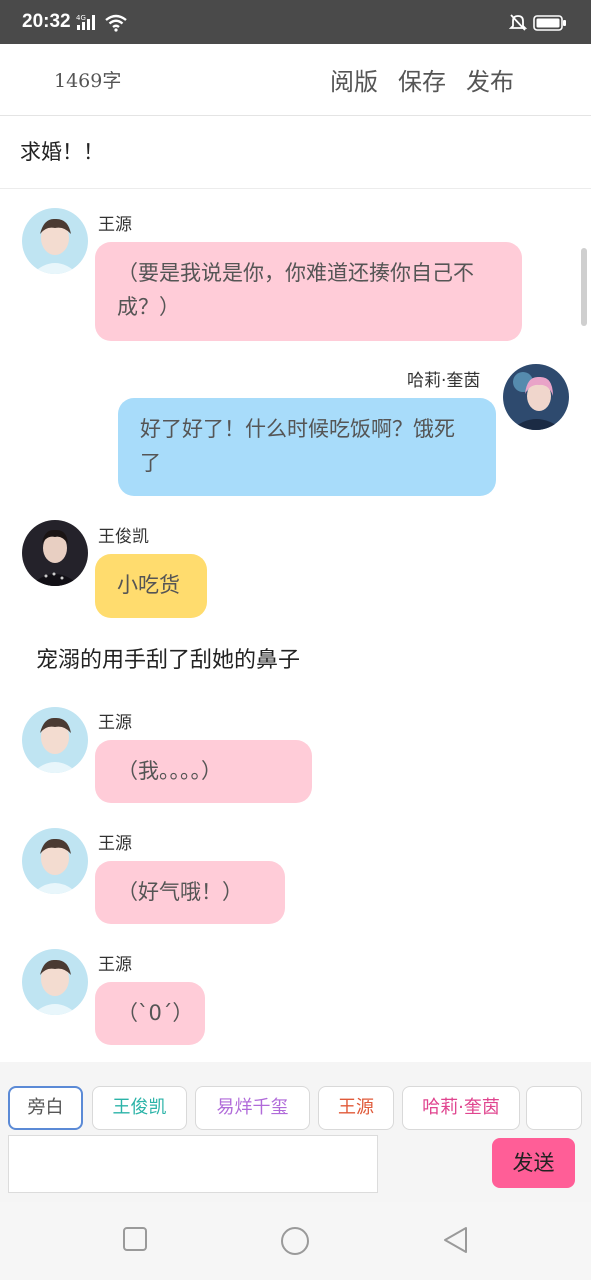 Image resolution: width=591 pixels, height=1280 pixels. What do you see at coordinates (193, 1164) in the screenshot?
I see `message-input` at bounding box center [193, 1164].